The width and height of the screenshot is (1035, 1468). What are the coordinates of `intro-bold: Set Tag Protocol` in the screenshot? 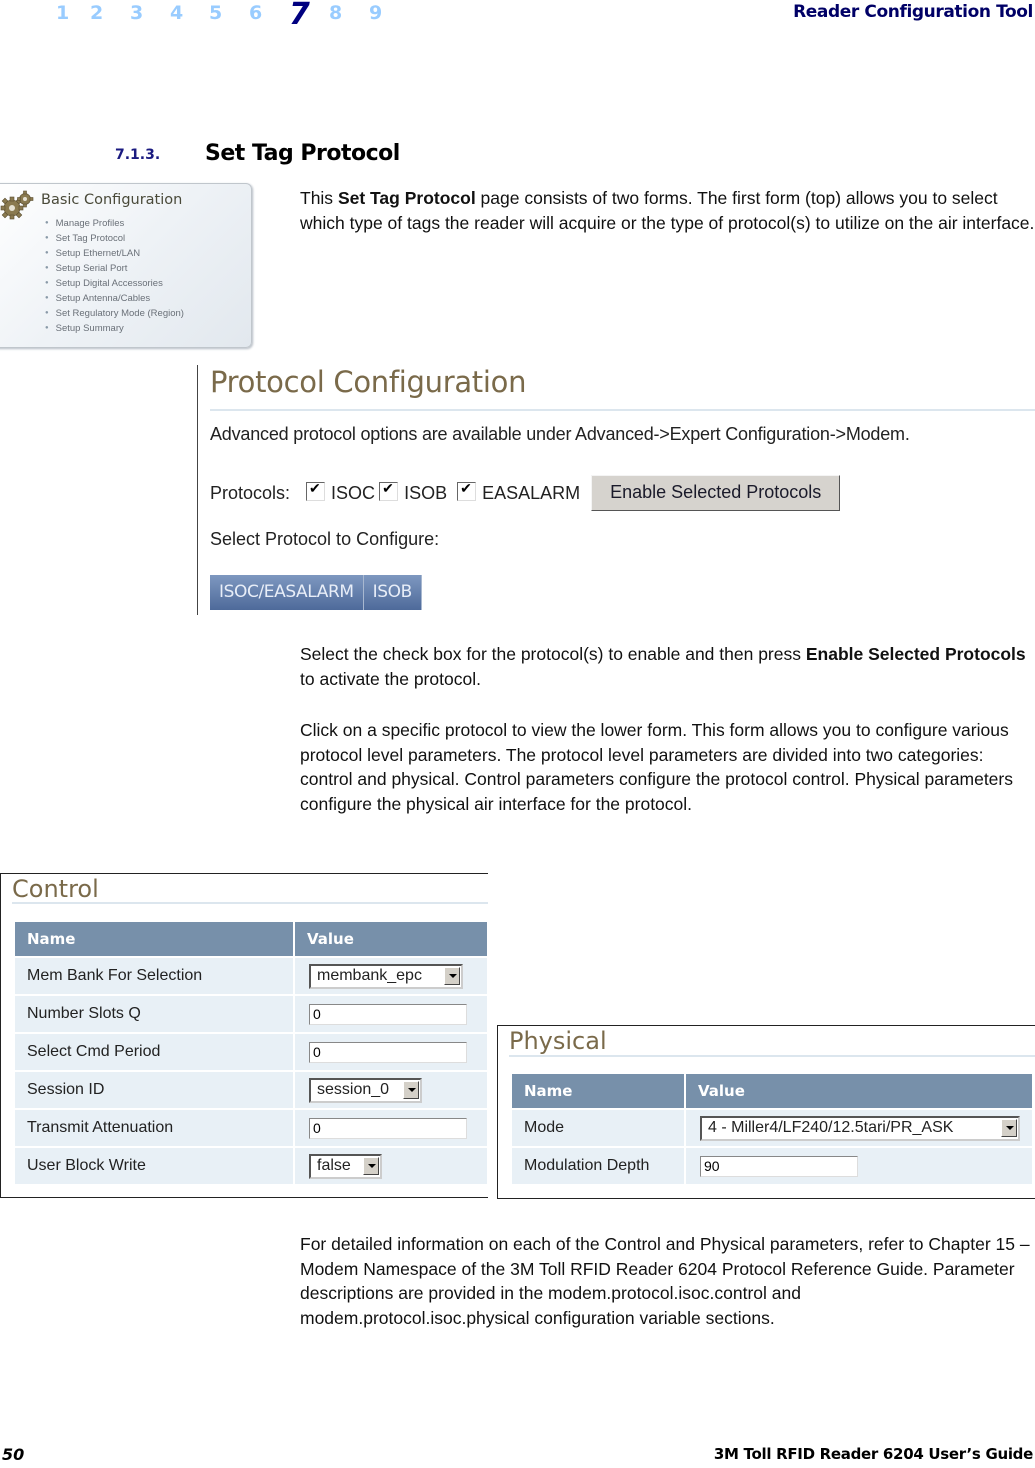 It's located at (406, 198).